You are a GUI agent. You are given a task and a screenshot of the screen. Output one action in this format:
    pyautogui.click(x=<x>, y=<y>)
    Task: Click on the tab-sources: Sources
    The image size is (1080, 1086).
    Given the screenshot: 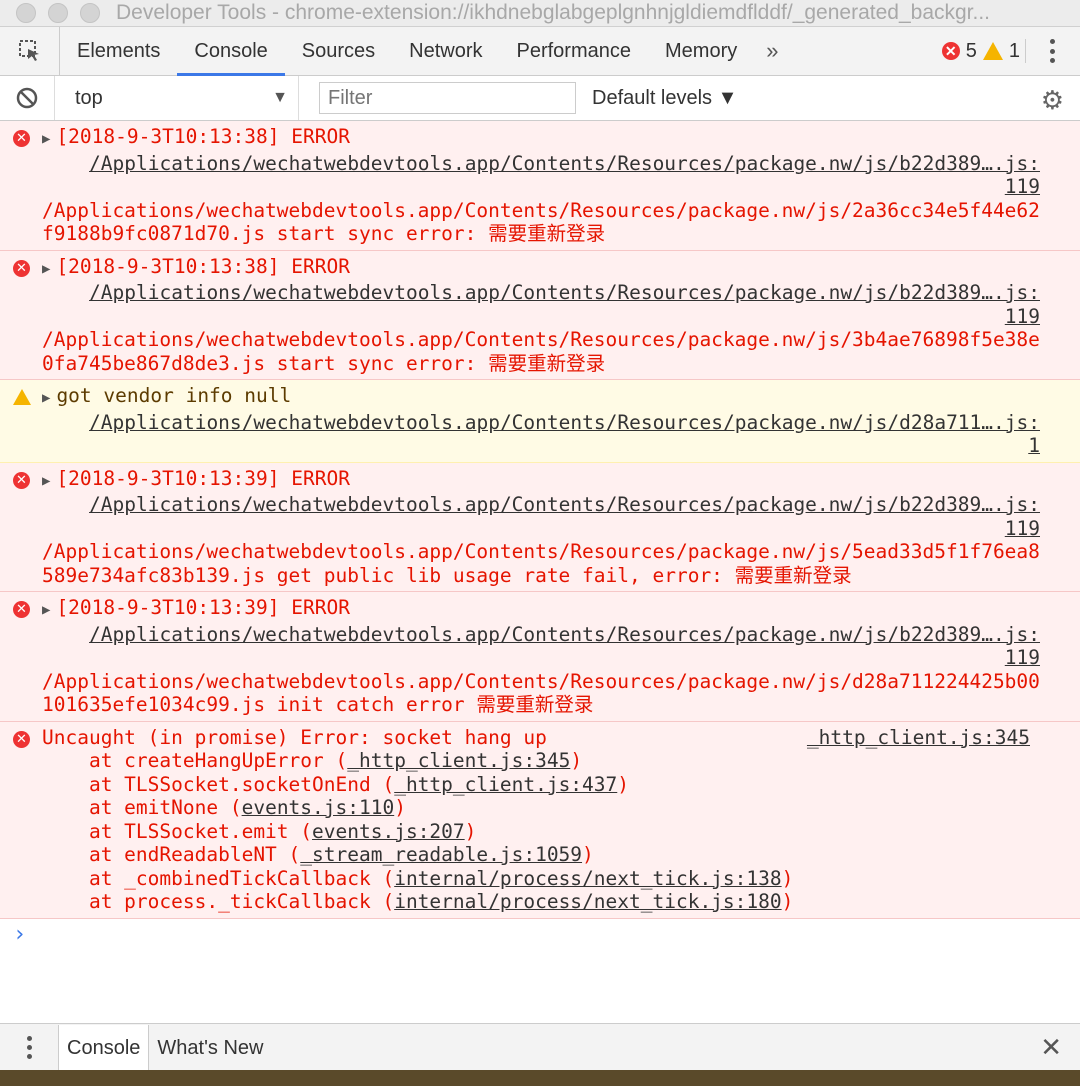 What is the action you would take?
    pyautogui.click(x=338, y=51)
    